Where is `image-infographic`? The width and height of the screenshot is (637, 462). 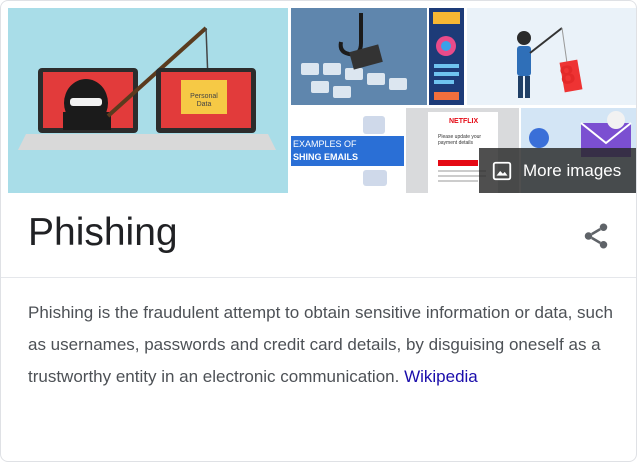
image-infographic is located at coordinates (446, 56).